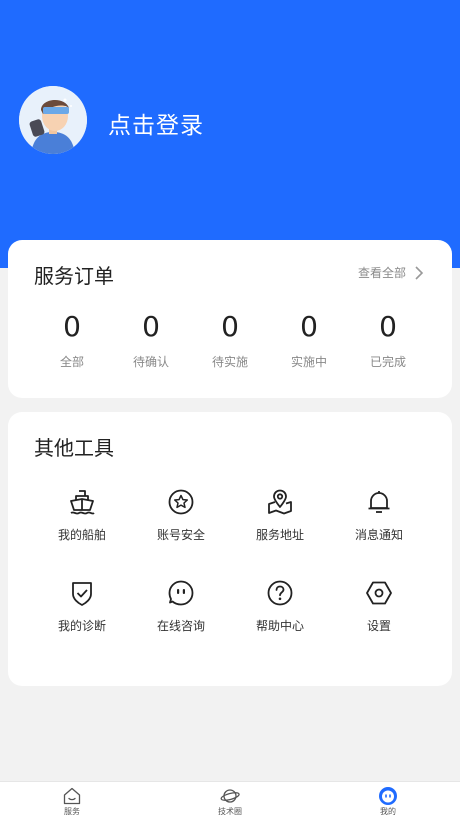  I want to click on stat-pending-implement: 0 待实施, so click(230, 340).